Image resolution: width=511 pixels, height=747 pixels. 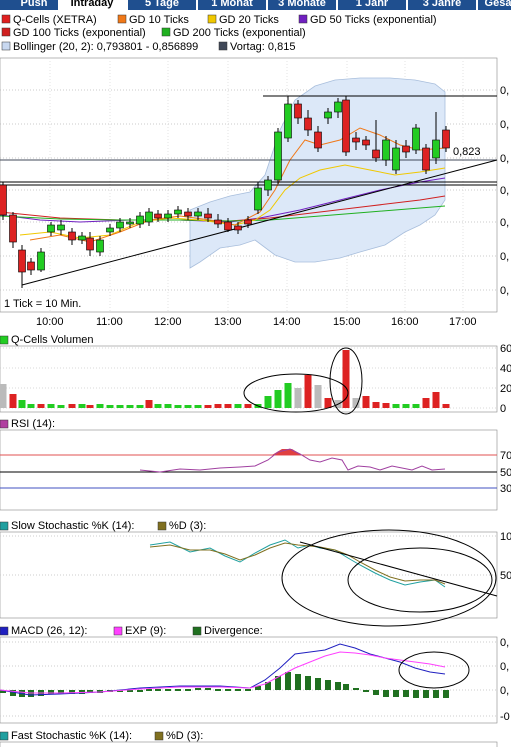 What do you see at coordinates (118, 631) in the screenshot?
I see `exp-swatch` at bounding box center [118, 631].